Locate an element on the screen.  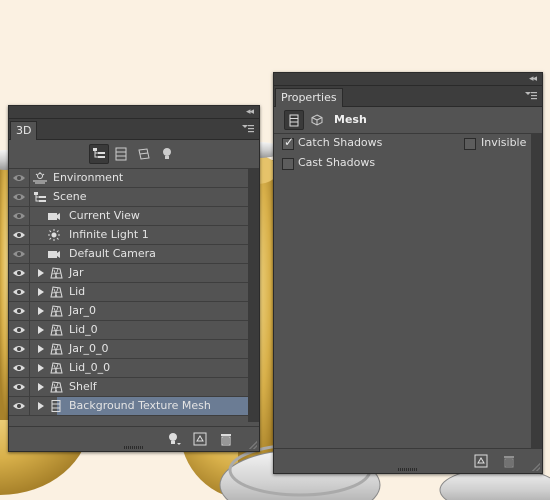
properties-header: Mesh is located at coordinates (408, 120).